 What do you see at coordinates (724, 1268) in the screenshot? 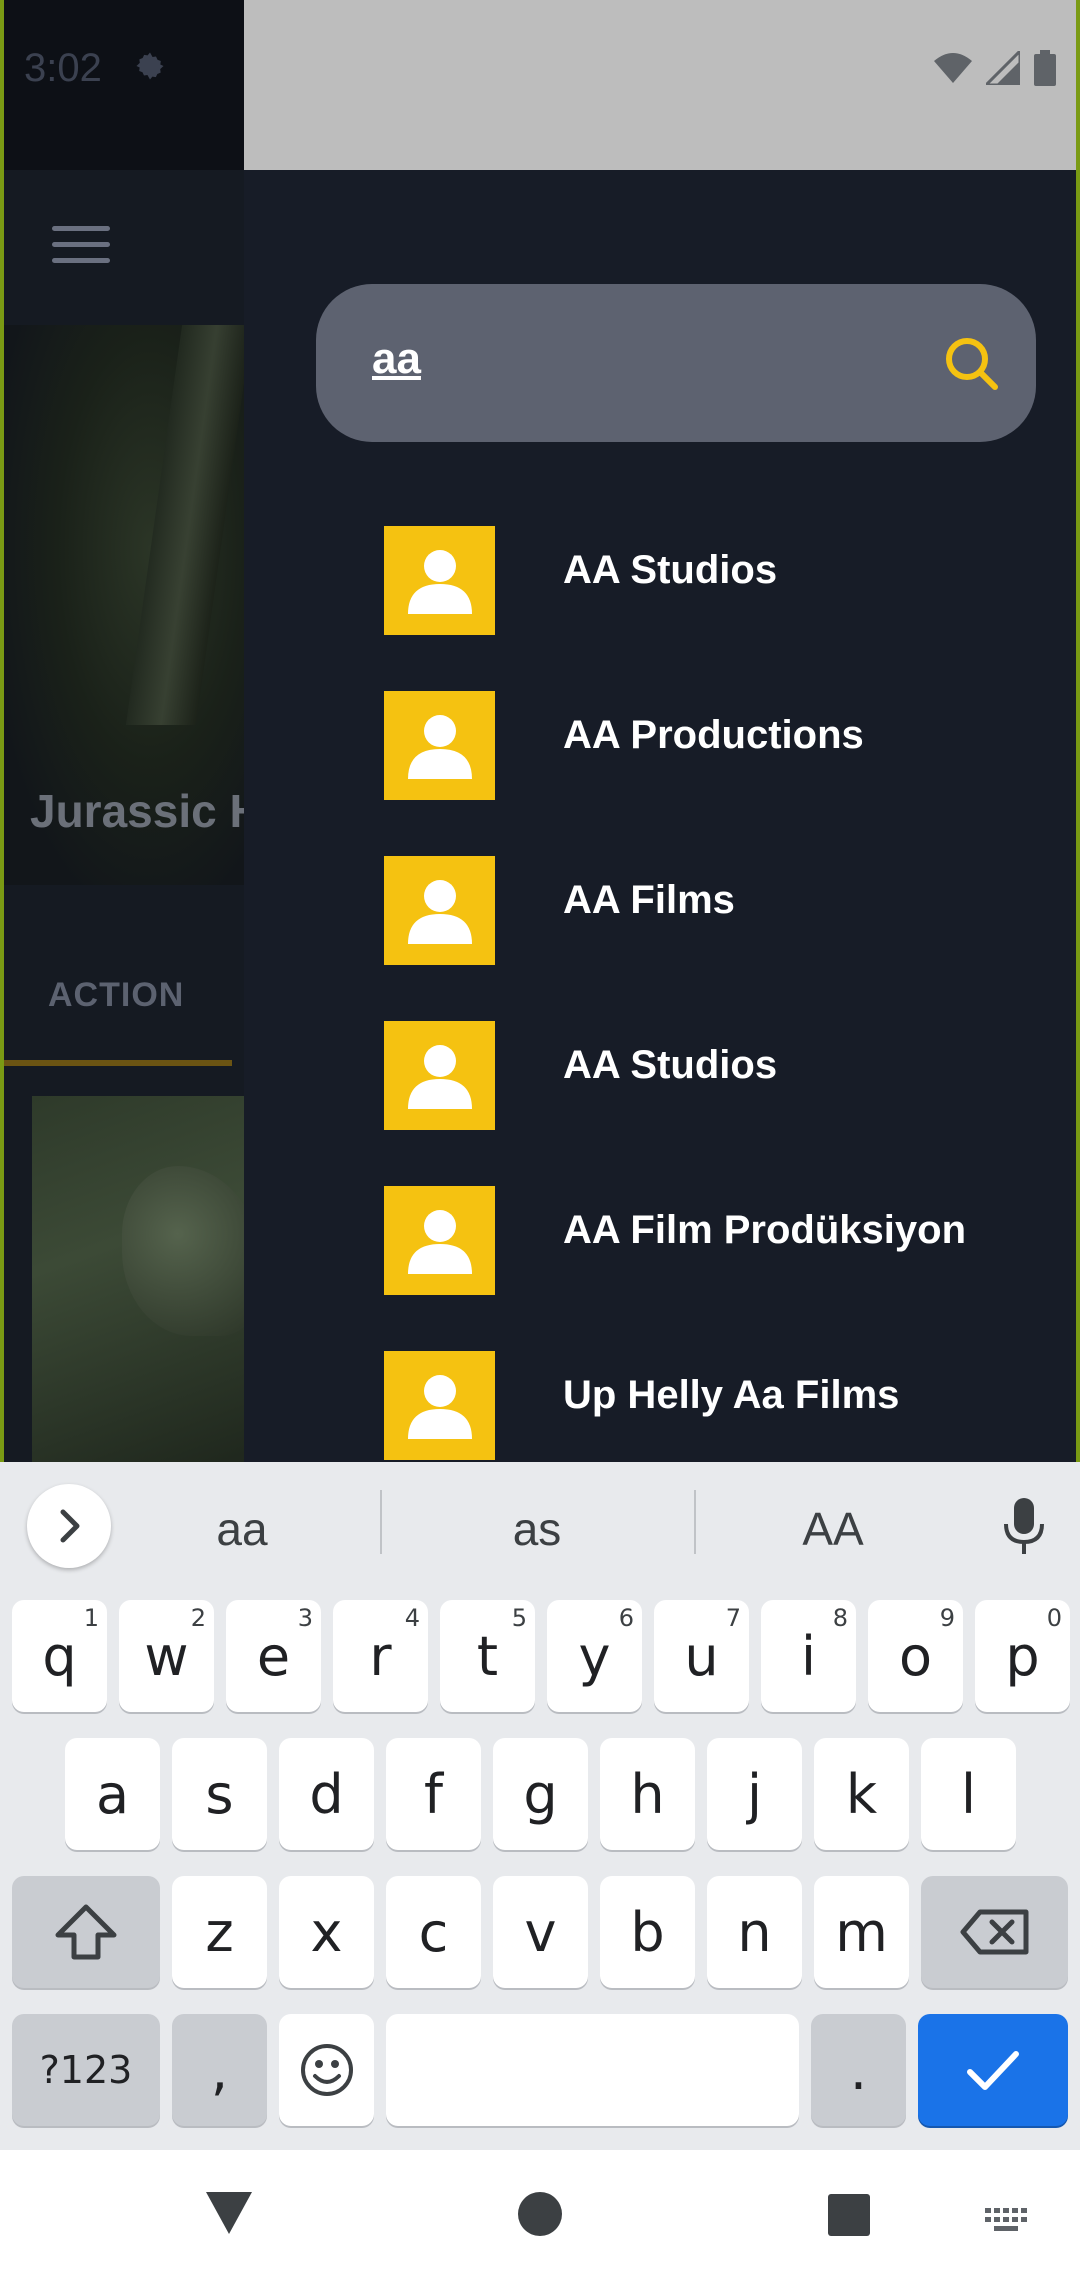
I see `result-item: AA Film Prodüksiyon` at bounding box center [724, 1268].